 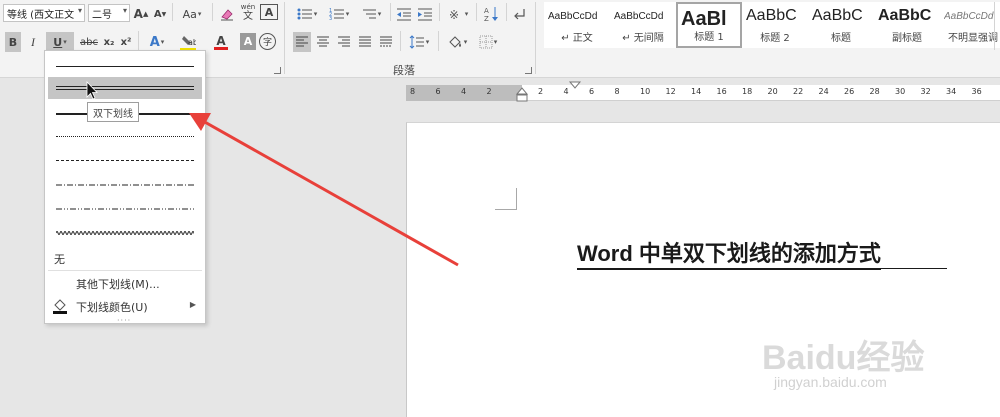 What do you see at coordinates (457, 42) in the screenshot?
I see `shading-button: ▾` at bounding box center [457, 42].